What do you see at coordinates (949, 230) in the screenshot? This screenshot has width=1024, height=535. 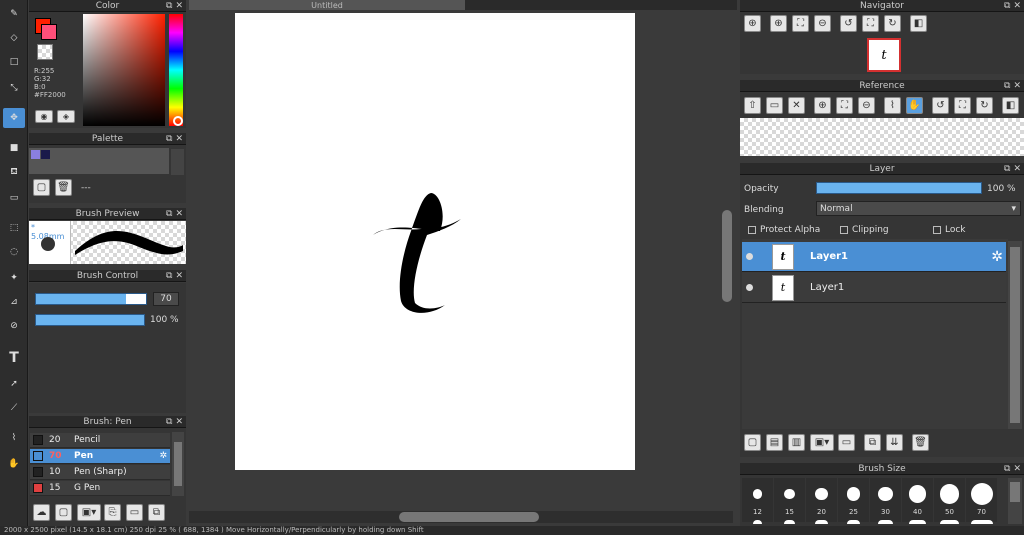 I see `lock-checkbox: Lock` at bounding box center [949, 230].